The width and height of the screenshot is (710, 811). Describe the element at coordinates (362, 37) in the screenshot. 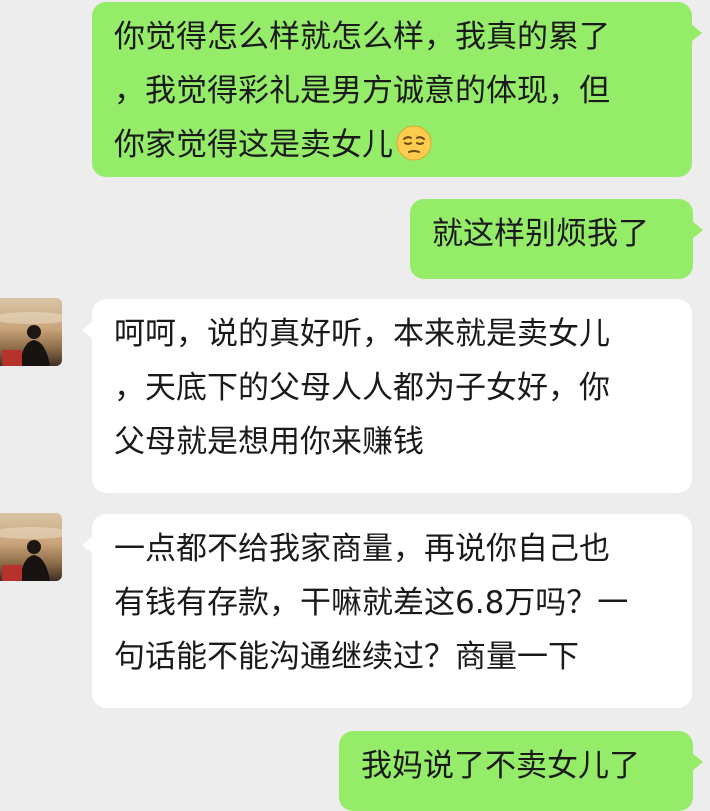

I see `message-text-line: 你觉得怎么样就怎么样，我真的累了` at that location.